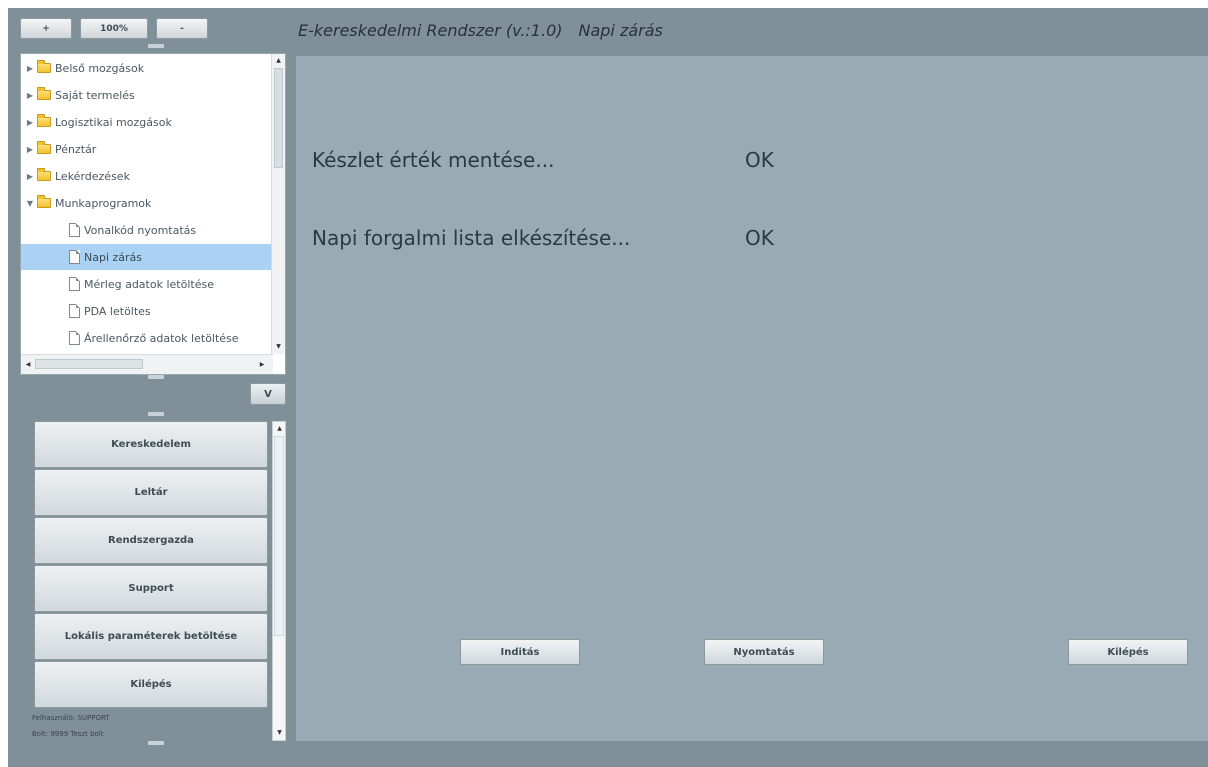 The width and height of the screenshot is (1208, 767). I want to click on tree-horizontal-scrollbar: ◀ ▶, so click(147, 364).